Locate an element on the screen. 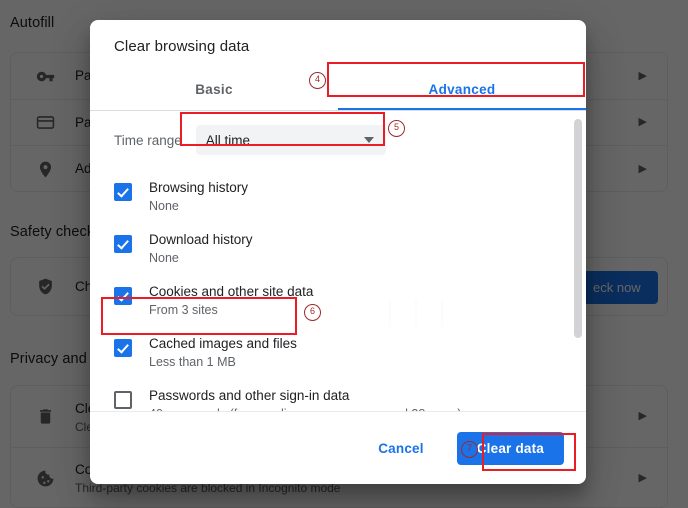  time-range-row: Time range All time is located at coordinates (338, 139).